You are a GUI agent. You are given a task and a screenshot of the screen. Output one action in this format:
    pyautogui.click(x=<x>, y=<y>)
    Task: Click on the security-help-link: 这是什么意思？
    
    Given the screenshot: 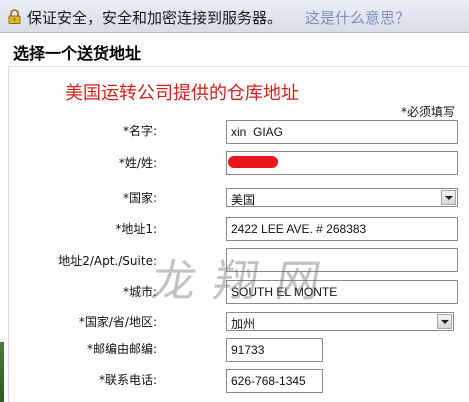 What is the action you would take?
    pyautogui.click(x=357, y=17)
    